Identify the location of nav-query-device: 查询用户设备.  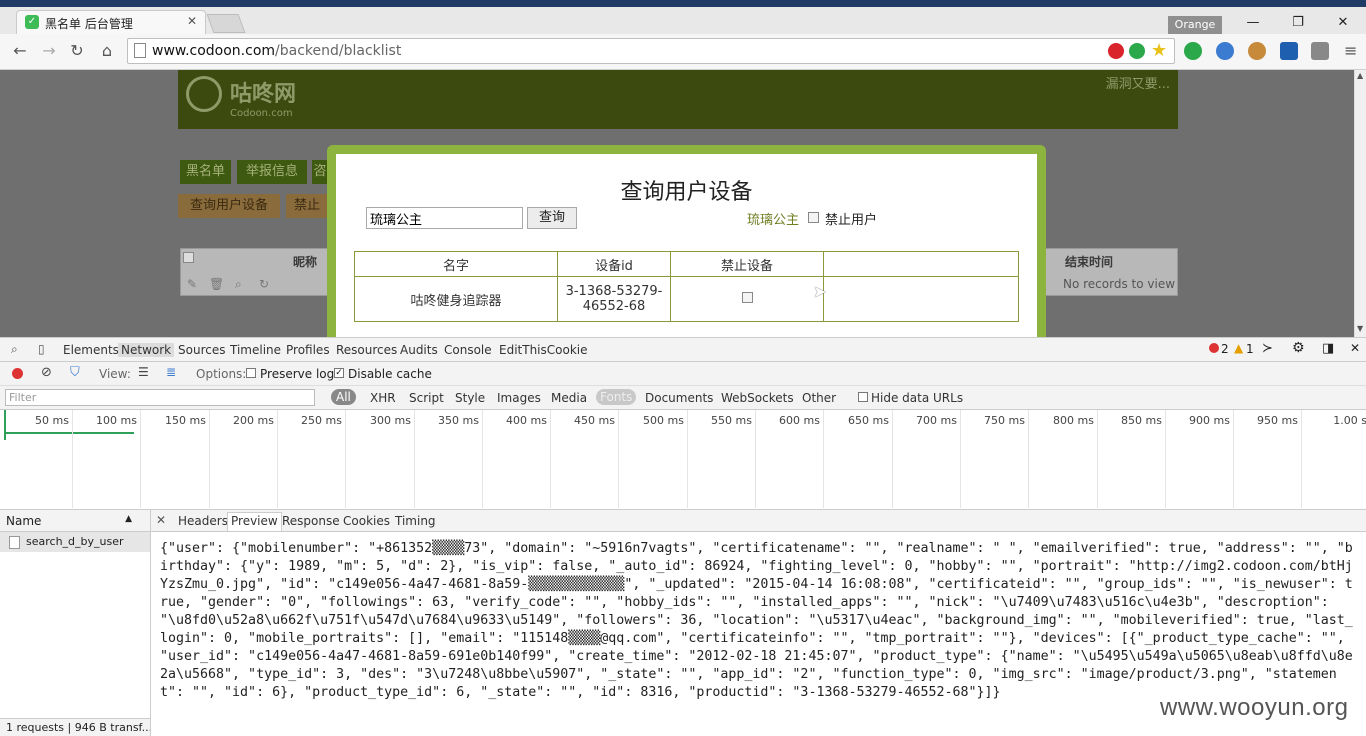
(229, 206).